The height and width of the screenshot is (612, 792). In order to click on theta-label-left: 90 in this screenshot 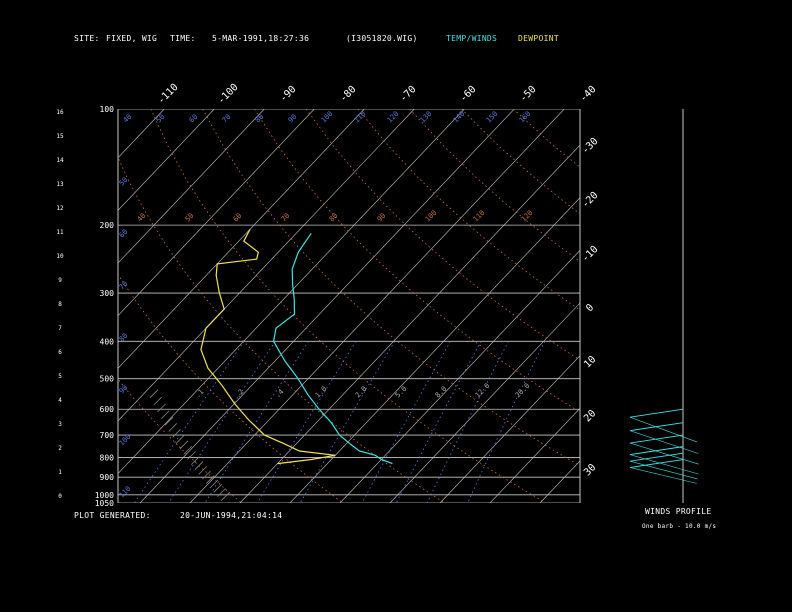, I will do `click(124, 390)`.